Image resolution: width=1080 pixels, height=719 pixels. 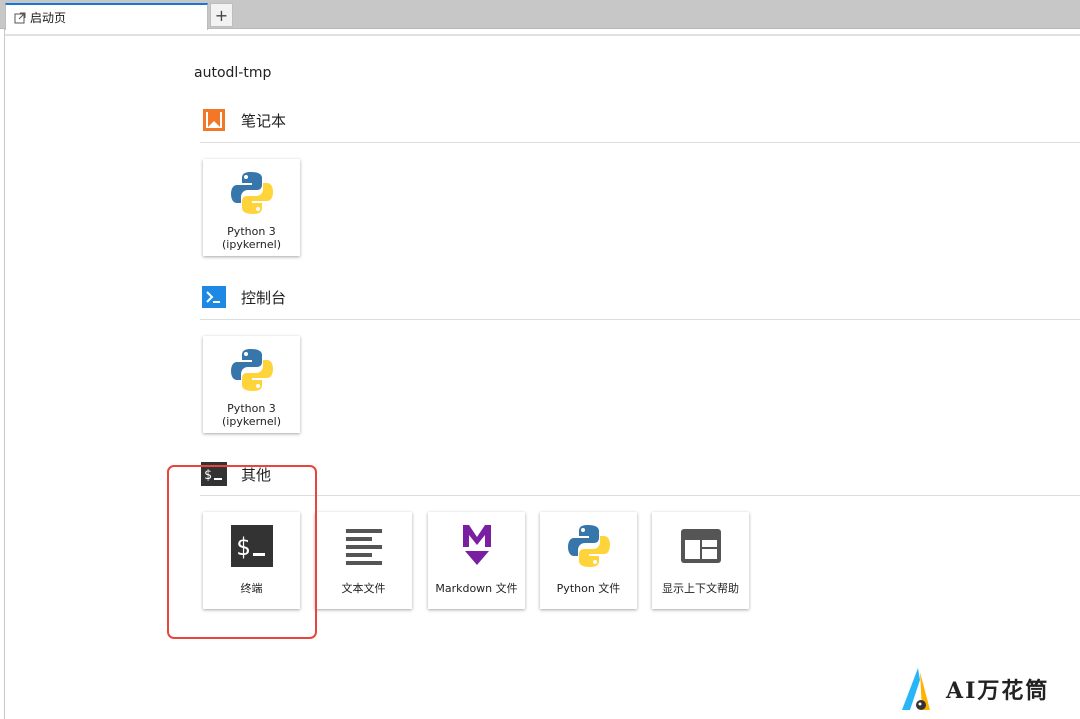 What do you see at coordinates (364, 546) in the screenshot?
I see `text-file-icon` at bounding box center [364, 546].